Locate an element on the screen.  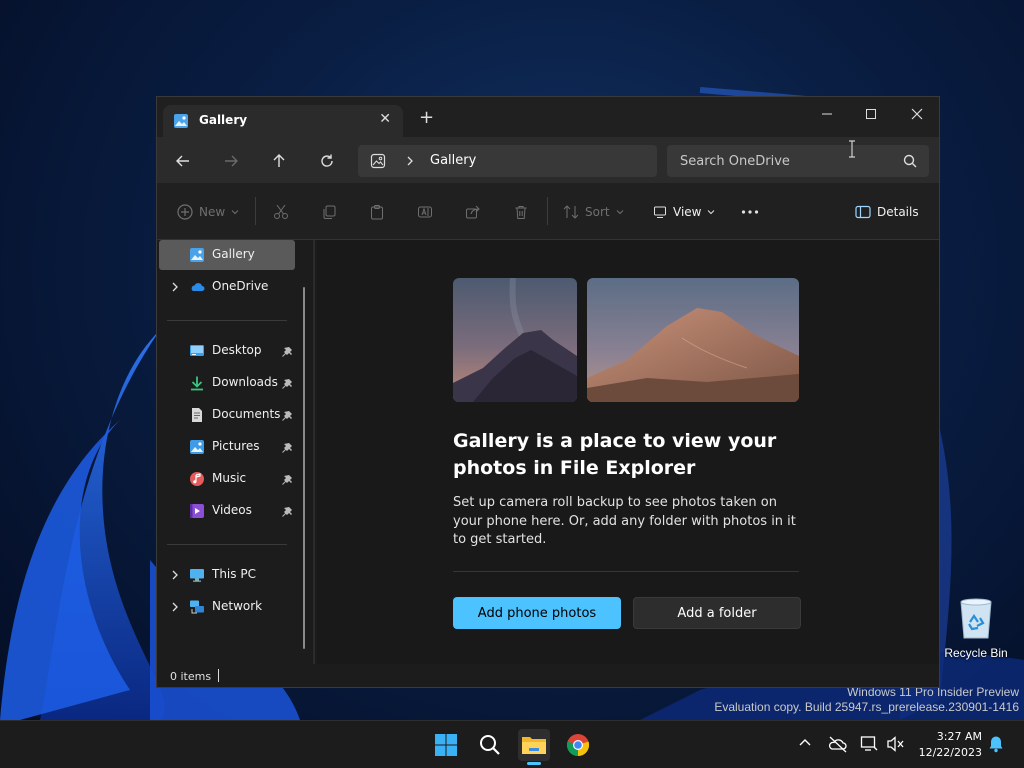
desktop-icon is located at coordinates (197, 350).